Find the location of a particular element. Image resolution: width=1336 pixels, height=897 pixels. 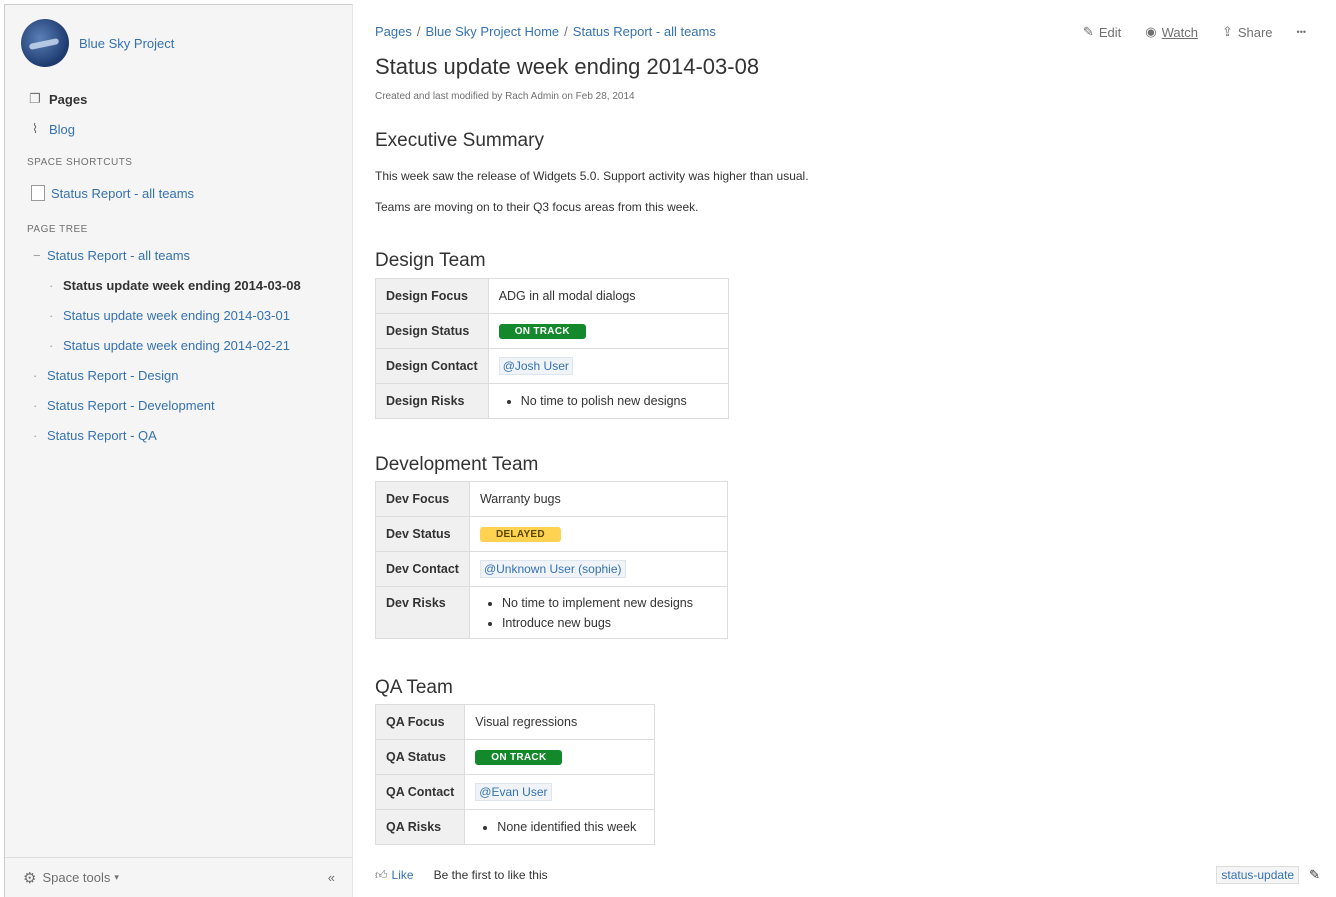

tree-item-label: Status update week ending 2014-02-21 is located at coordinates (176, 345).